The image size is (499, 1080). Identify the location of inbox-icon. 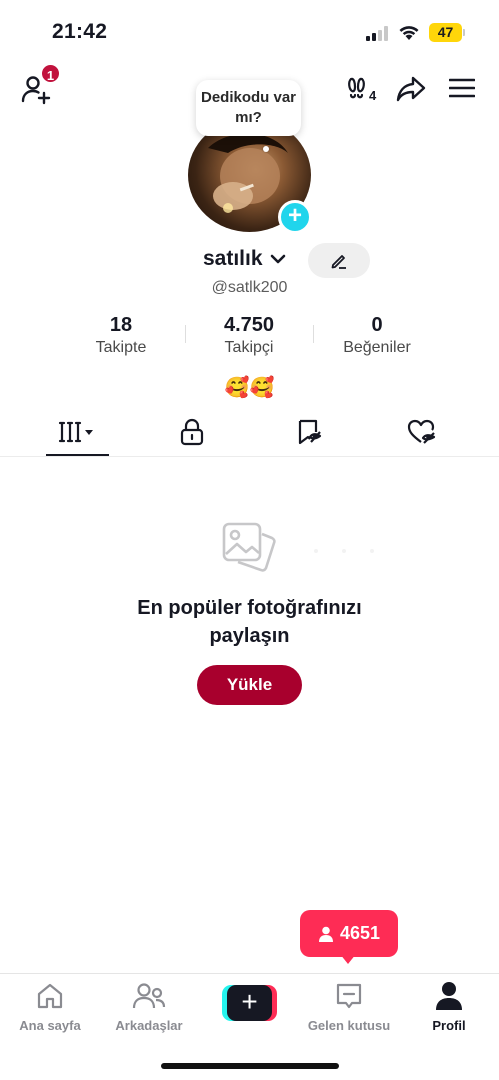
(349, 996).